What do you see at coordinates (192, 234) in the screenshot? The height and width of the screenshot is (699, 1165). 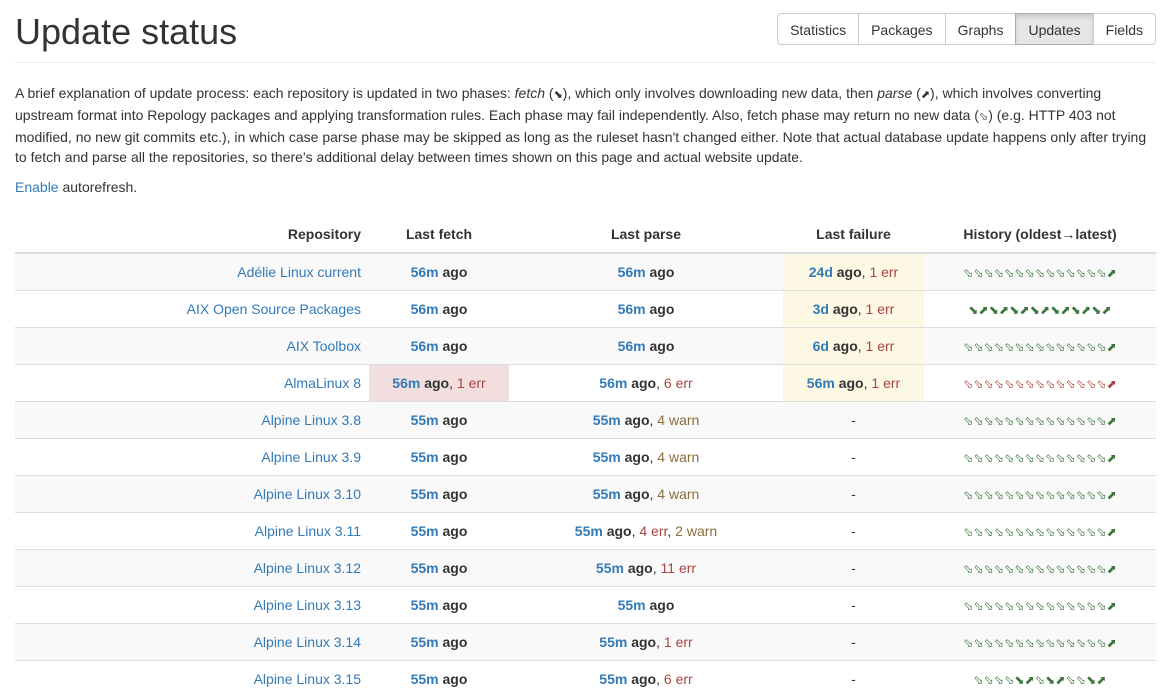 I see `header-repository: Repository` at bounding box center [192, 234].